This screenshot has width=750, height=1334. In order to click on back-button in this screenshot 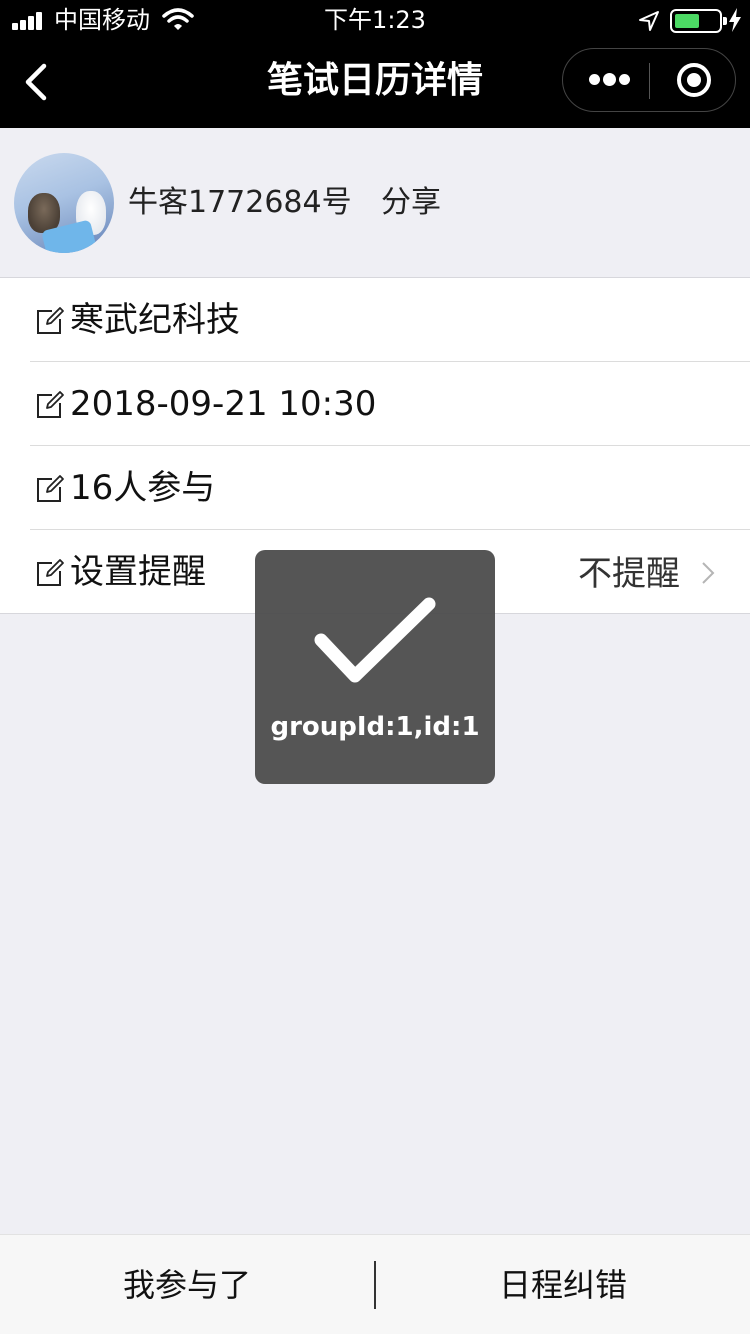, I will do `click(36, 82)`.